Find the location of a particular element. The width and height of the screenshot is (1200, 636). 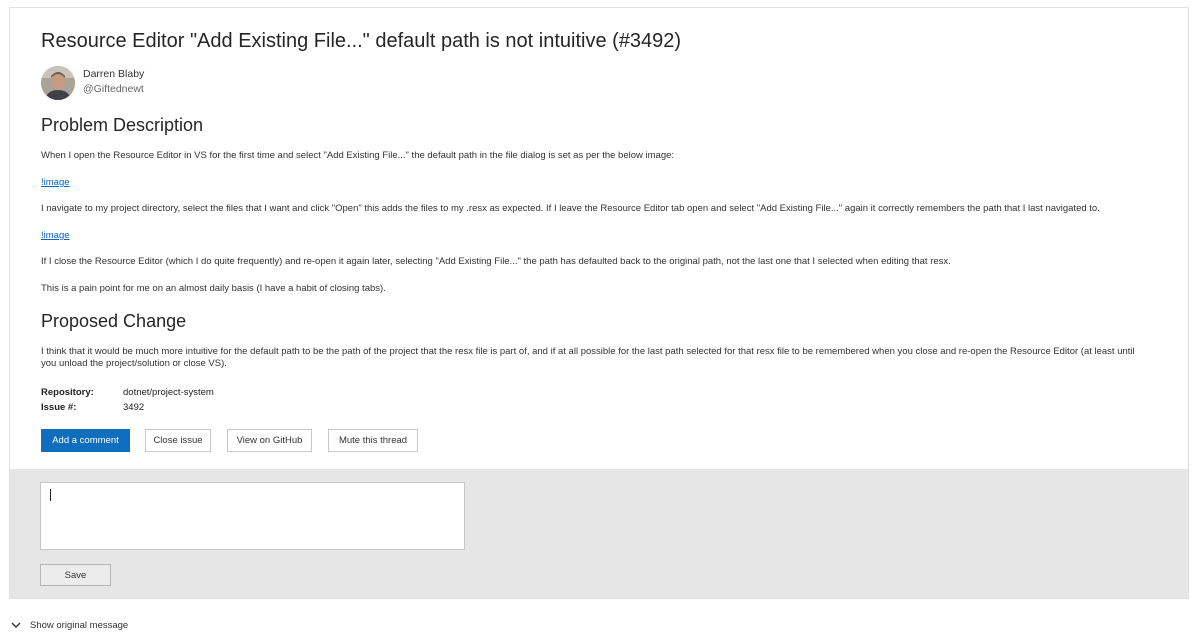

problem-heading: Problem Description is located at coordinates (122, 125).